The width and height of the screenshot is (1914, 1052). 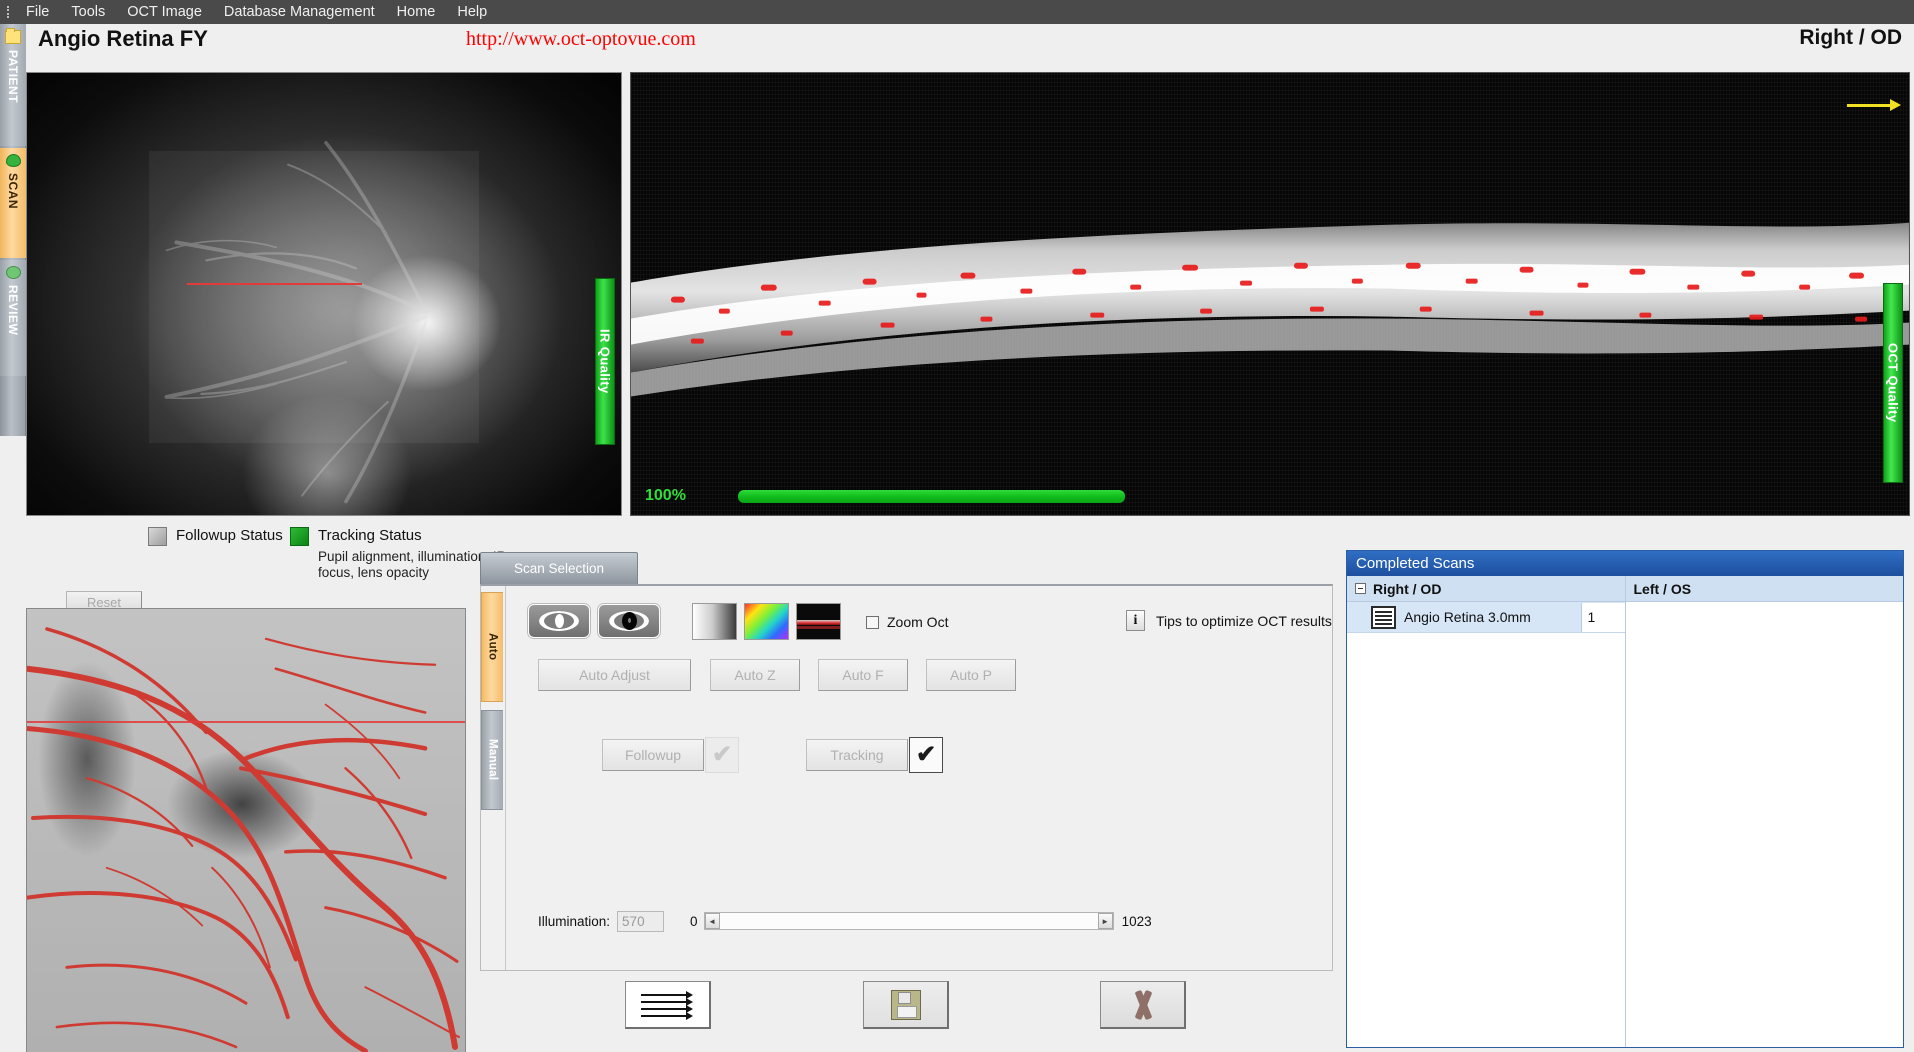 I want to click on angiography-enface-image, so click(x=246, y=830).